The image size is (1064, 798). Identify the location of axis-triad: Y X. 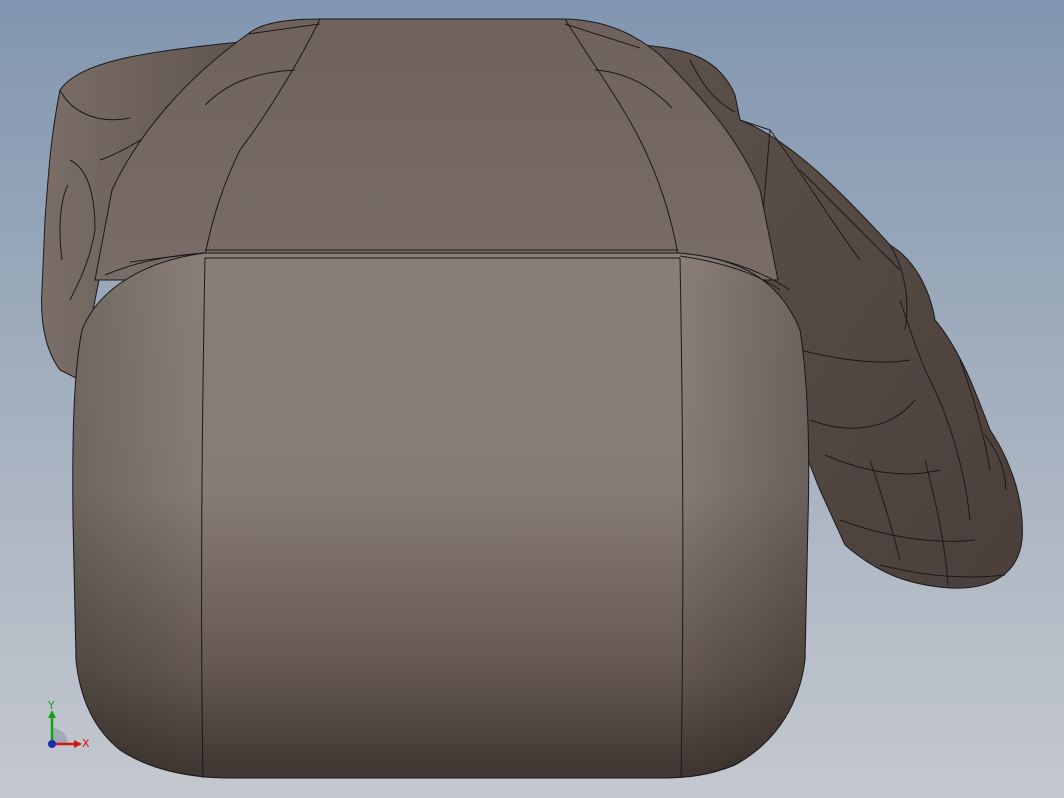
(68, 728).